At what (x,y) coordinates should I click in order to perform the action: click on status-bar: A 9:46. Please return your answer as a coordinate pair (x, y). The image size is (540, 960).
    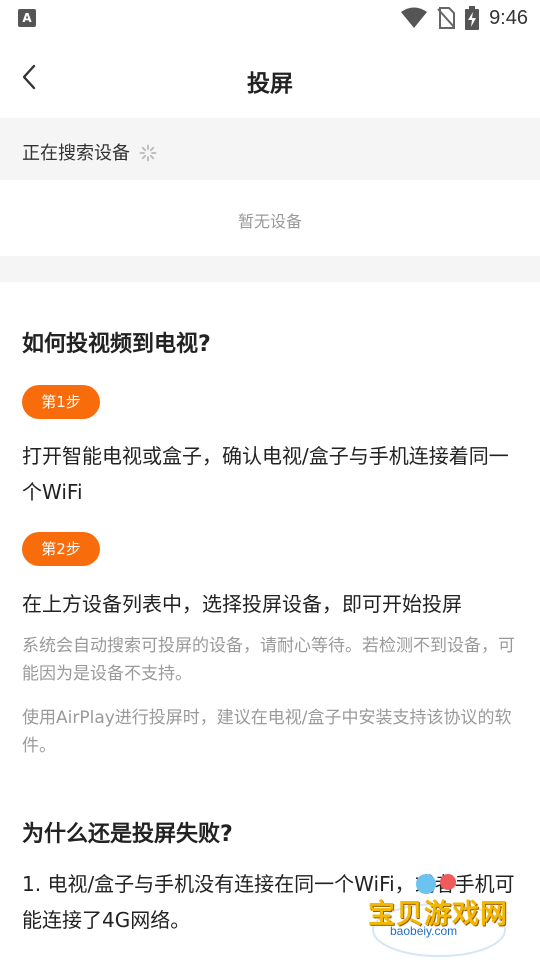
    Looking at the image, I should click on (270, 18).